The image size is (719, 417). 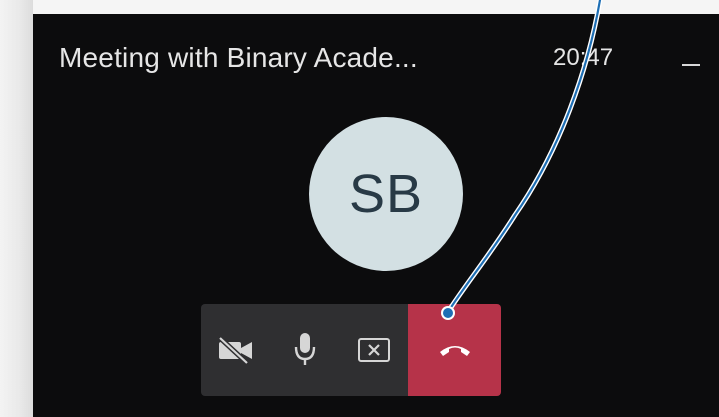 I want to click on page-background-top, so click(x=359, y=7).